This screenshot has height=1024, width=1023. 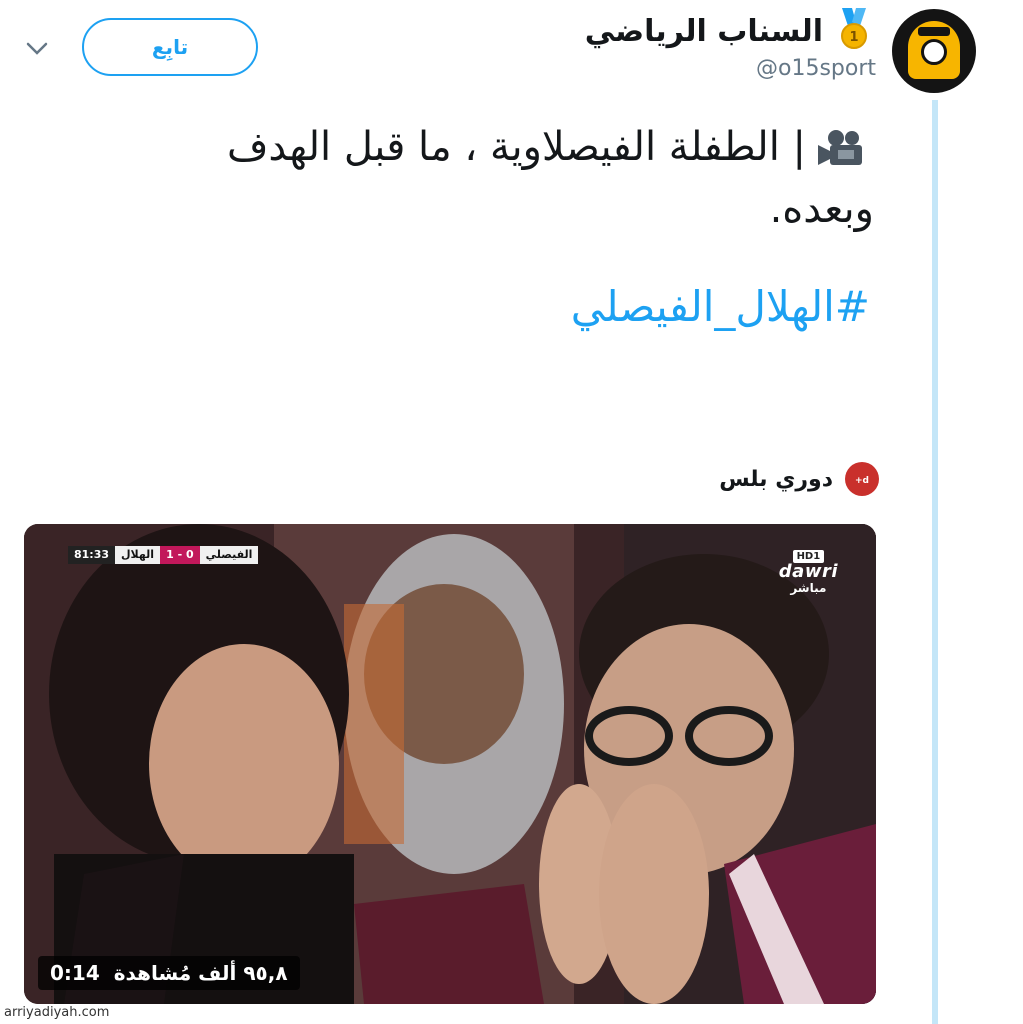 I want to click on channel-logo: HD1 dawri مباشر, so click(x=808, y=569).